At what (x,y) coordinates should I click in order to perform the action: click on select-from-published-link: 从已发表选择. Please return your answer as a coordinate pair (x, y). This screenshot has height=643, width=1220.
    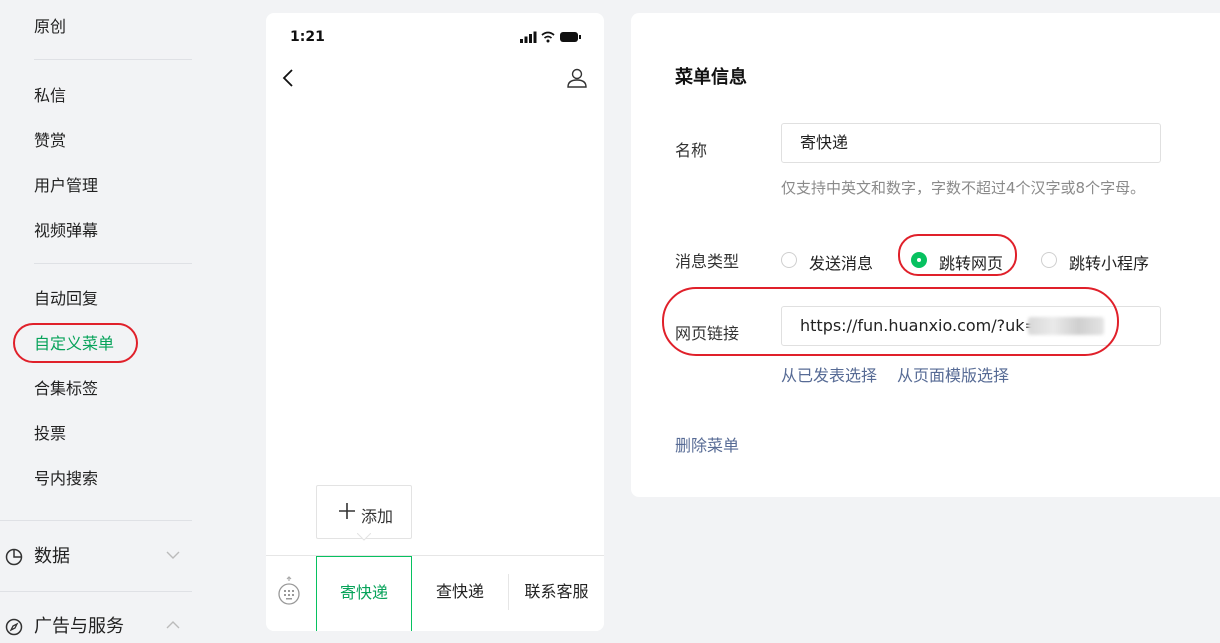
    Looking at the image, I should click on (829, 374).